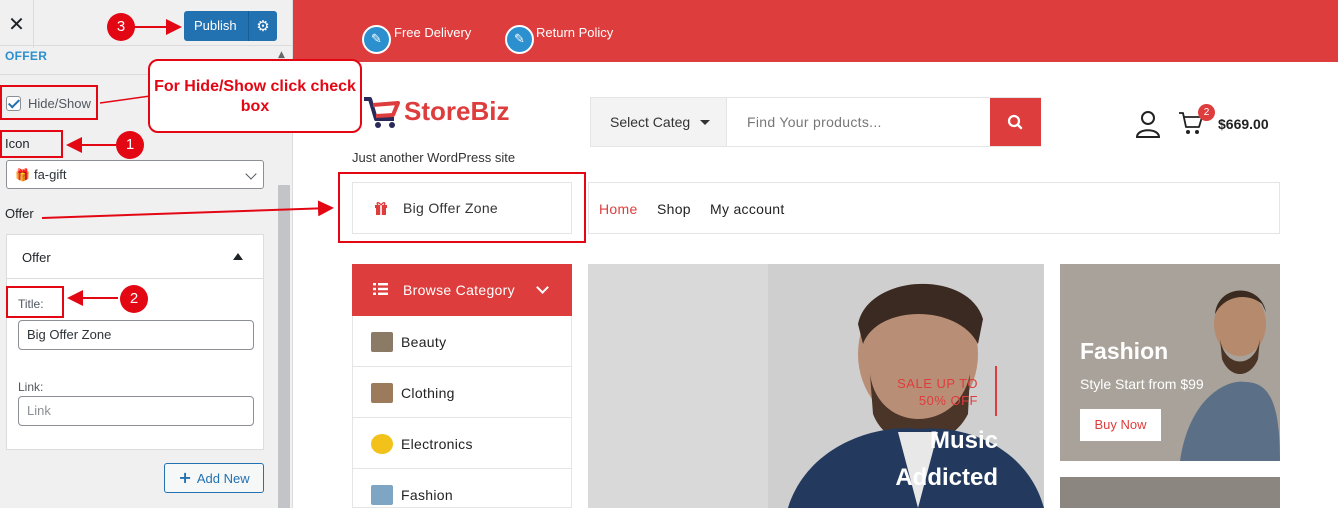 The image size is (1338, 508). I want to click on buy-now-button: Buy Now, so click(1120, 425).